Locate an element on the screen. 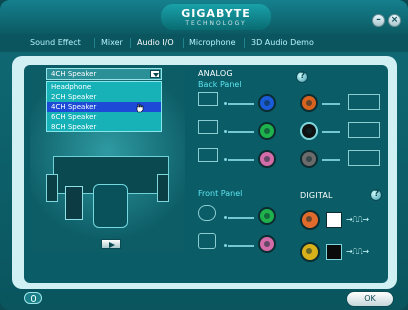  brand-name: GIGABYTE is located at coordinates (216, 13).